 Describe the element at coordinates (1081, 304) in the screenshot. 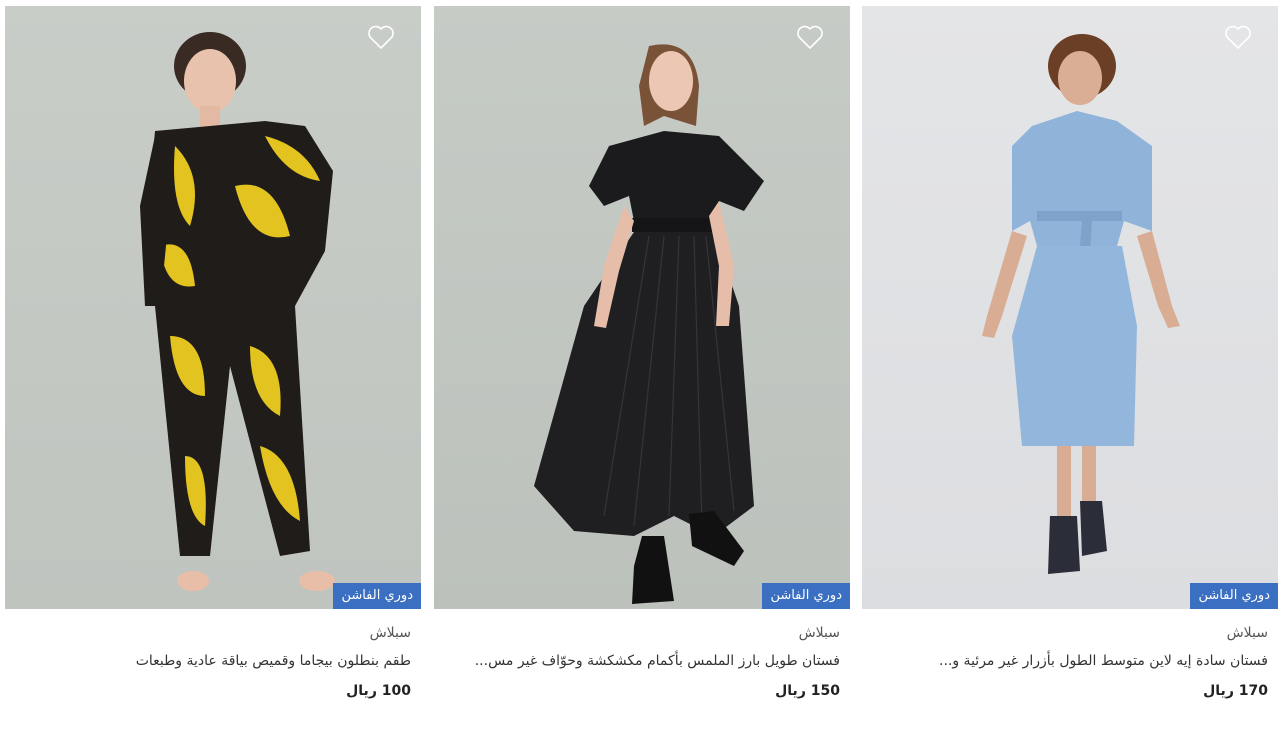

I see `product-photo-denim-dress` at that location.